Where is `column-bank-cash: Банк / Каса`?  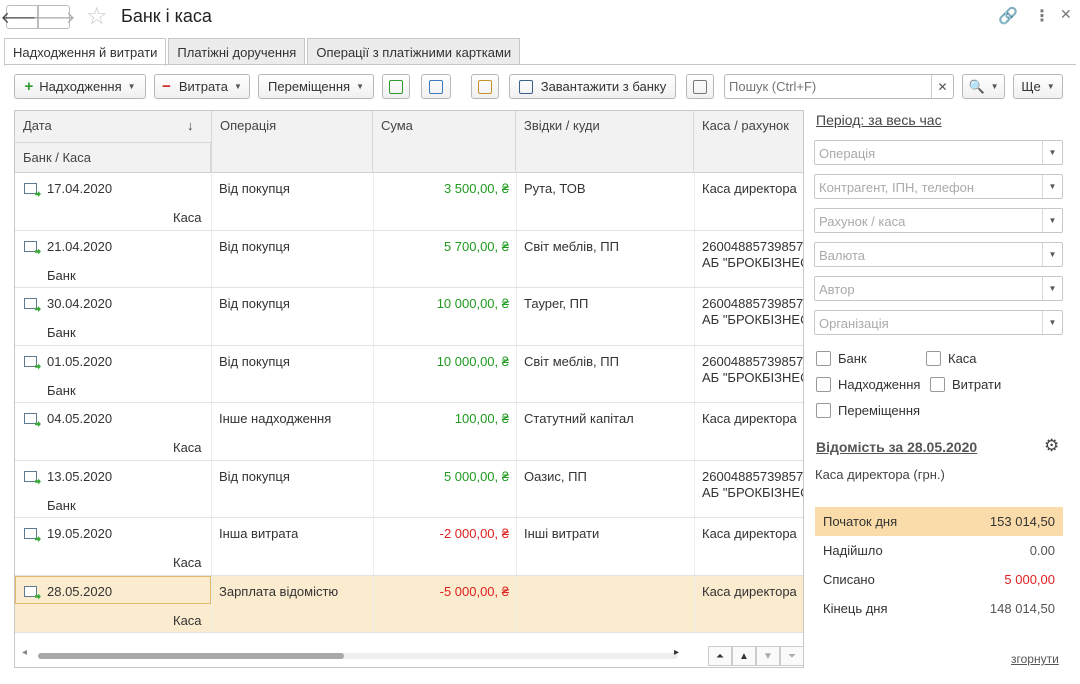 column-bank-cash: Банк / Каса is located at coordinates (113, 157).